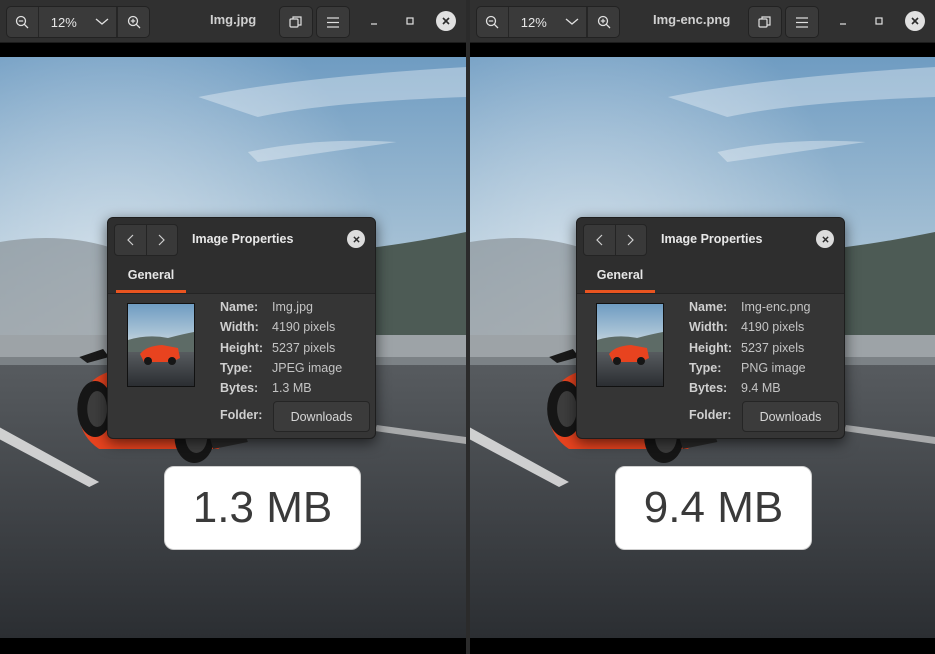 Image resolution: width=935 pixels, height=654 pixels. I want to click on headerbar: 12% Img-enc.png, so click(702, 21).